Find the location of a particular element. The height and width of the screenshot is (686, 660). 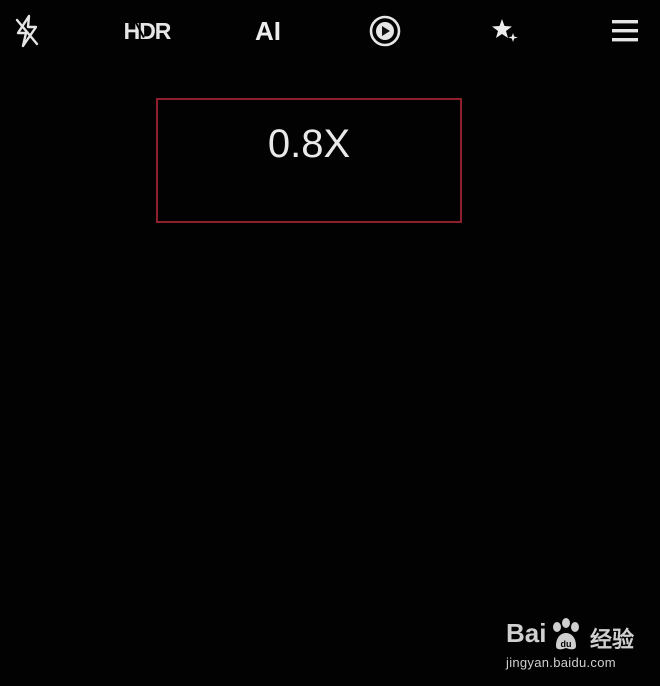

live-photo-button is located at coordinates (385, 31).